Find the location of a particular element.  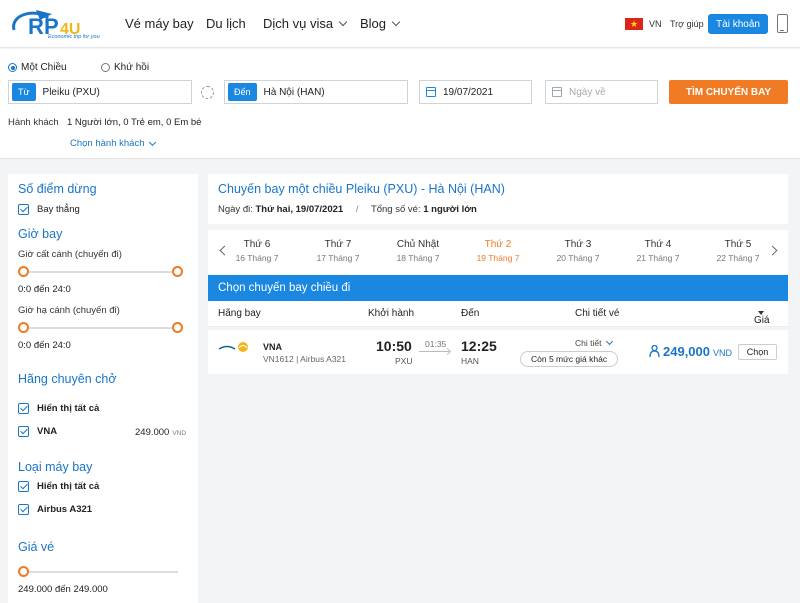

depart-date-field: 19/07/2021 is located at coordinates (475, 92).